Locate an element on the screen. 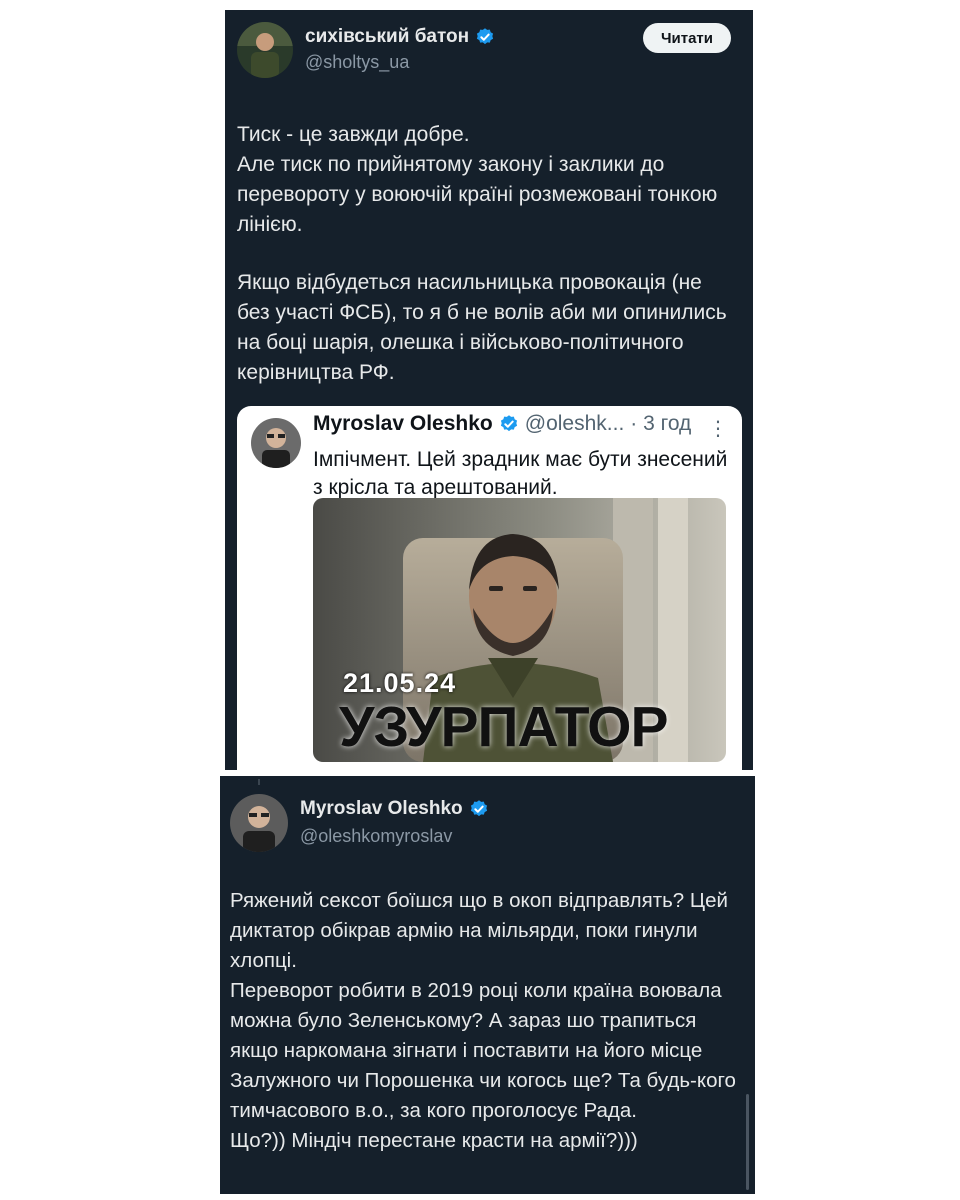  quoted-header: Myroslav Oleshko @oleshk... · 3 год is located at coordinates (502, 424).